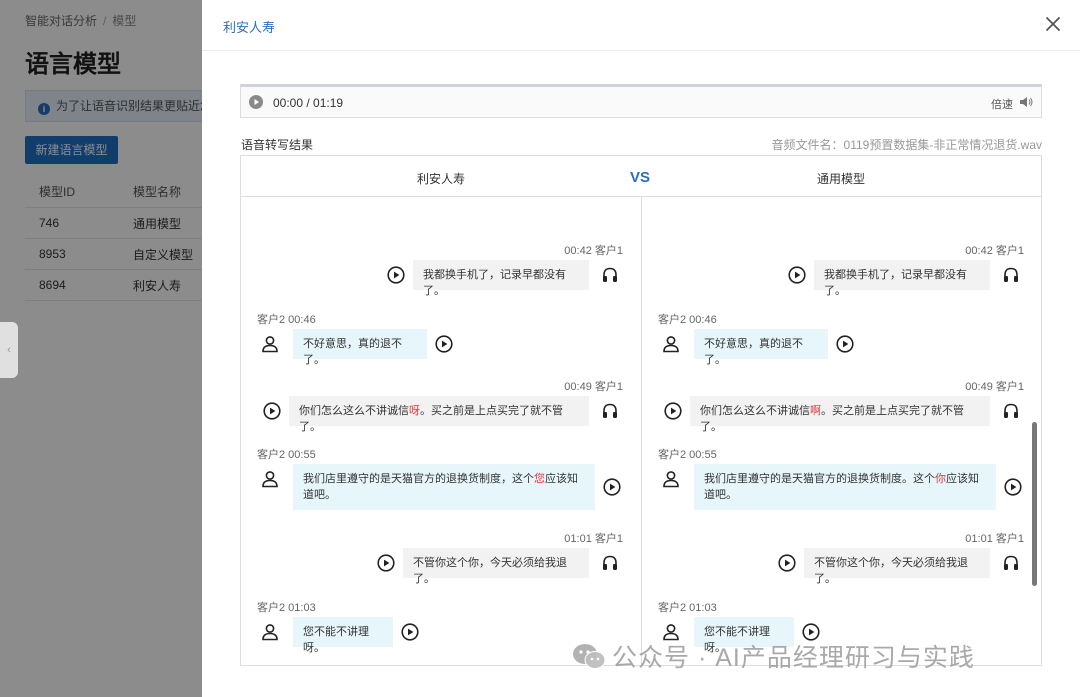 The width and height of the screenshot is (1080, 697). Describe the element at coordinates (641, 176) in the screenshot. I see `comparison-header: 利安人寿 VS 通用模型` at that location.